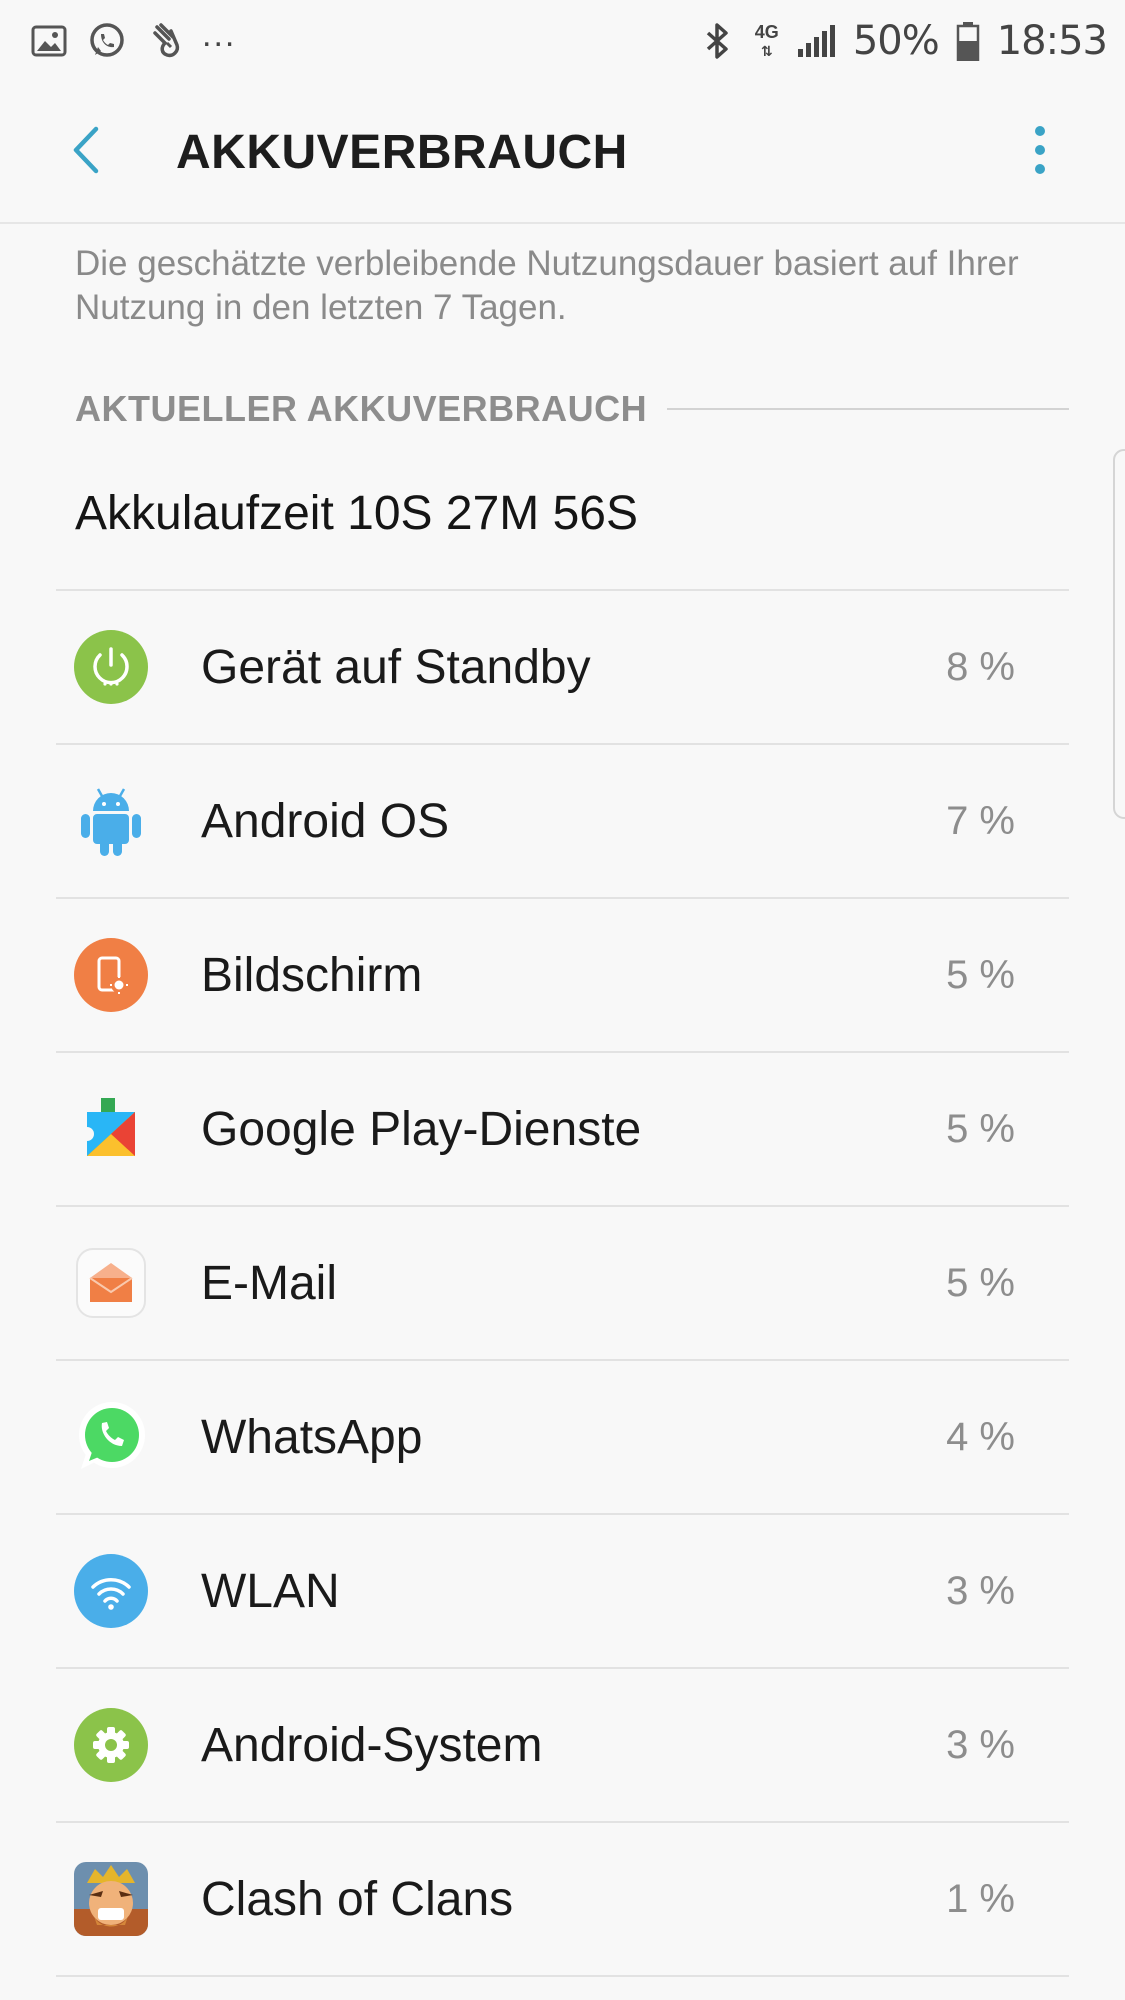  Describe the element at coordinates (269, 1283) in the screenshot. I see `list-item-label: E-Mail` at that location.